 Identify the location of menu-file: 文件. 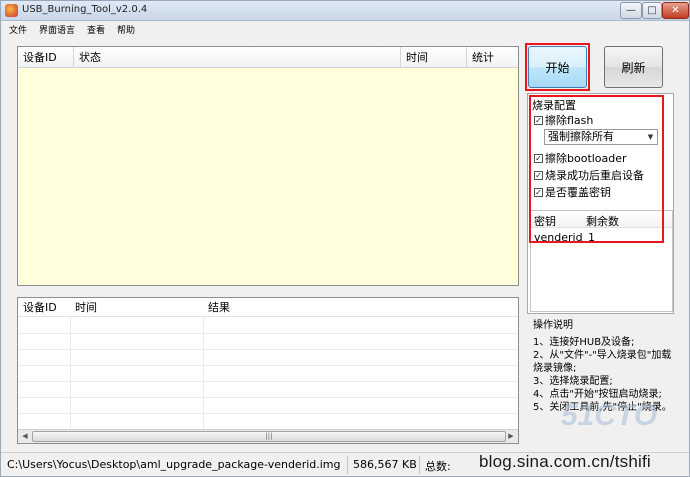
(18, 29).